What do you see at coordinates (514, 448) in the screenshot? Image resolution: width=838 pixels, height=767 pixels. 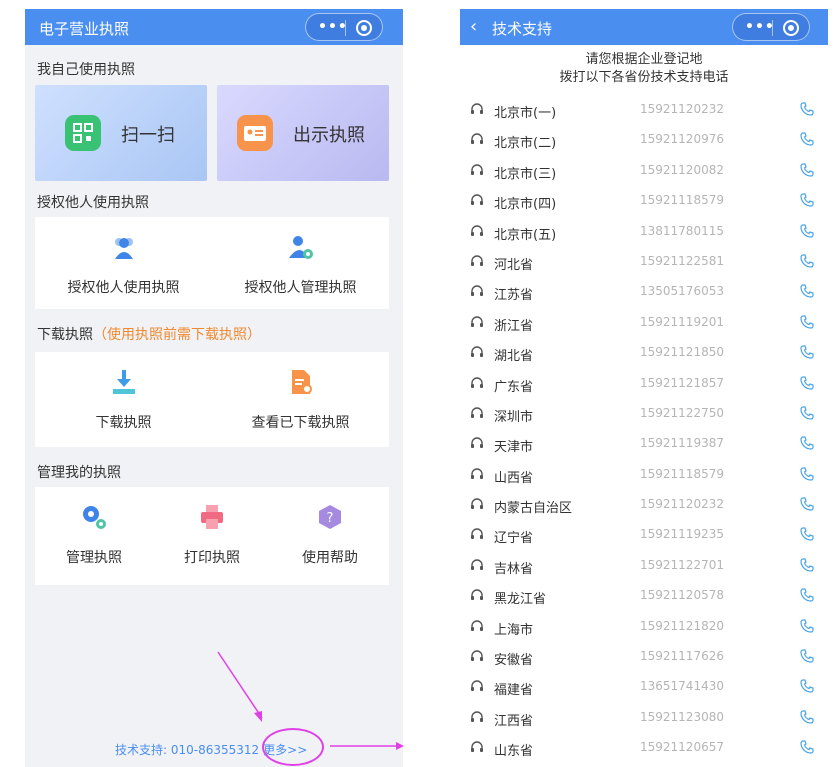 I see `region-name: 天津市` at bounding box center [514, 448].